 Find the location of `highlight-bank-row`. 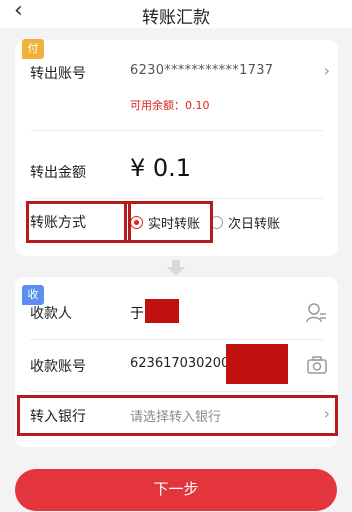

highlight-bank-row is located at coordinates (177, 415).